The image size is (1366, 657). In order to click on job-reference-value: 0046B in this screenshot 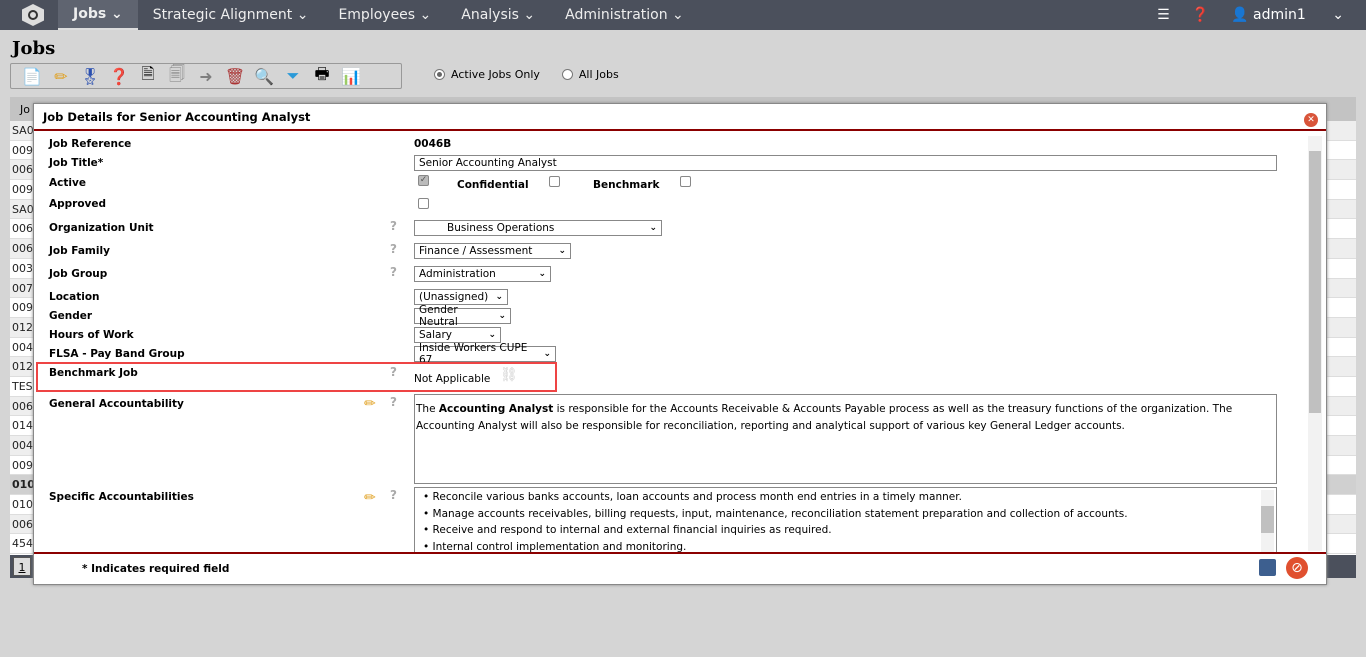, I will do `click(433, 144)`.